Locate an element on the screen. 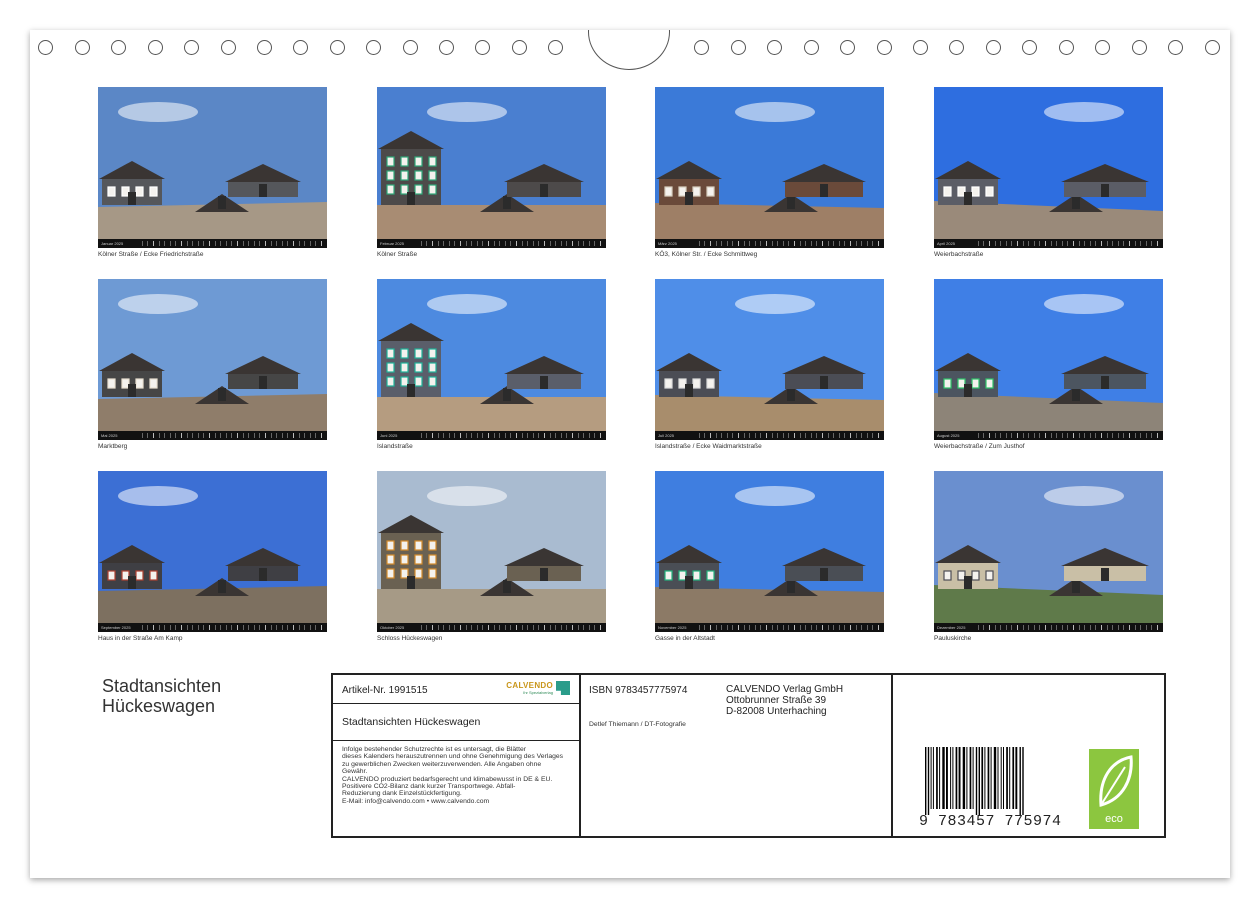 This screenshot has width=1260, height=908. month-label: September 2025 is located at coordinates (116, 627).